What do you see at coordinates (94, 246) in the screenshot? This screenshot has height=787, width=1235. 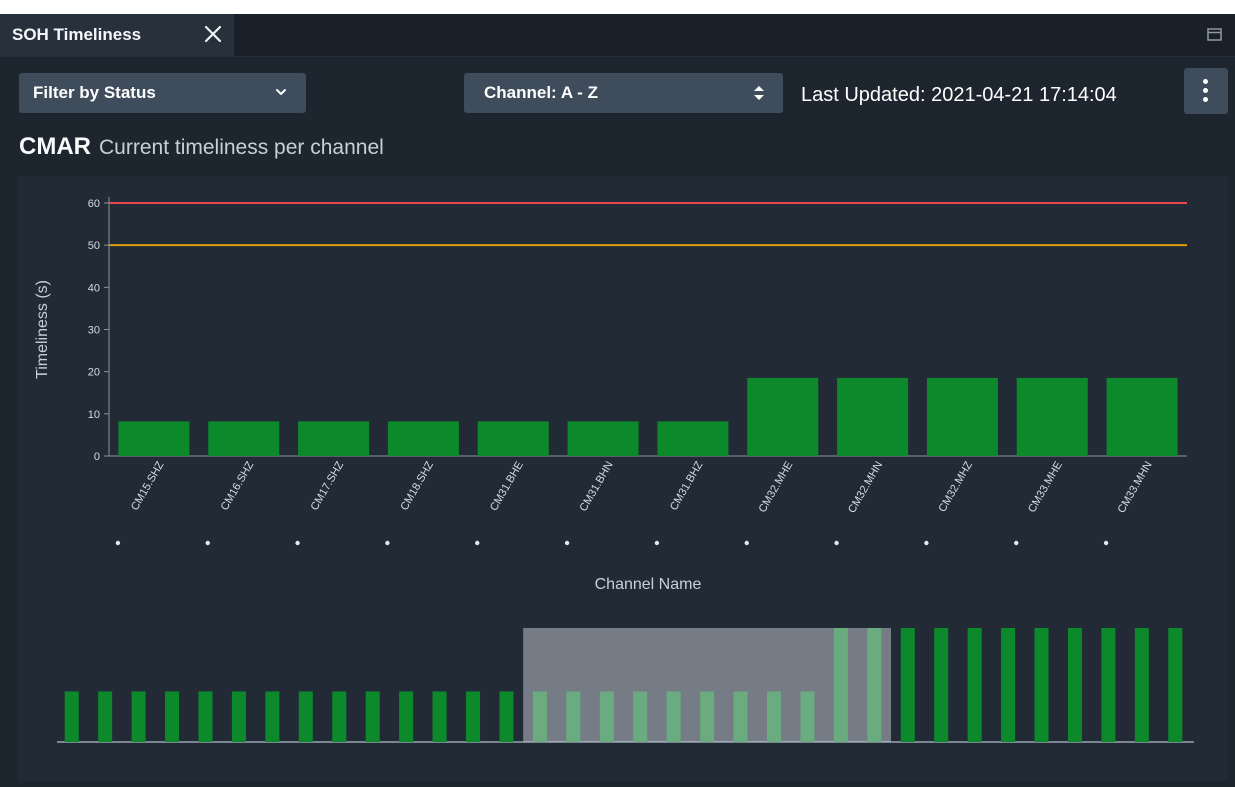 I see `y-tick-label: 50` at bounding box center [94, 246].